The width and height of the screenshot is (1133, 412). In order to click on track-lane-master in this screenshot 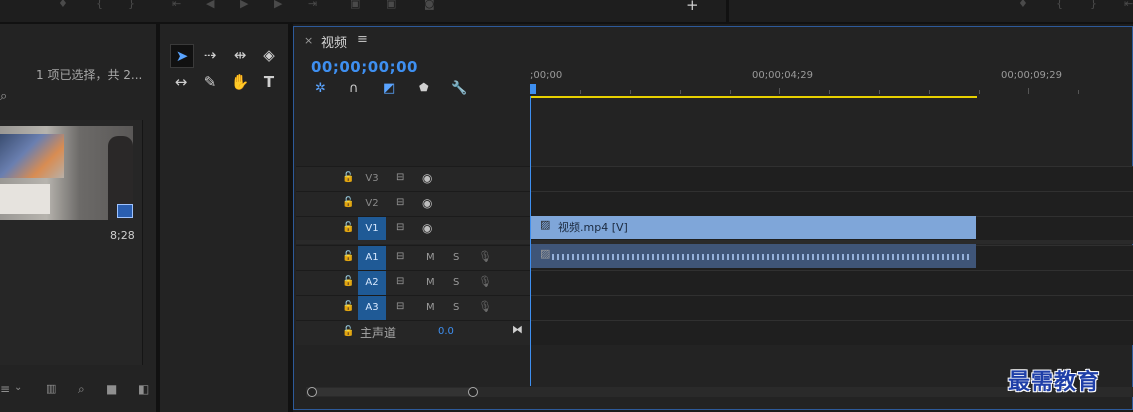, I will do `click(831, 332)`.